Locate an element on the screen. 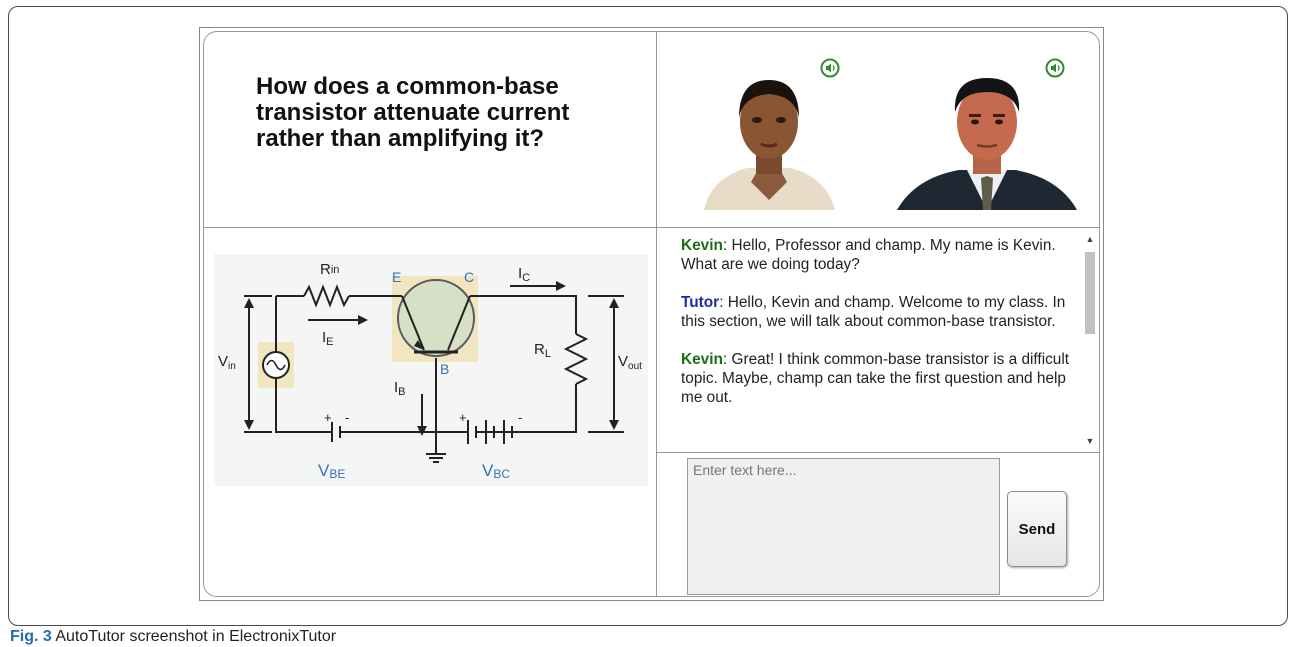 The image size is (1290, 647). female-agent-avatar is located at coordinates (769, 140).